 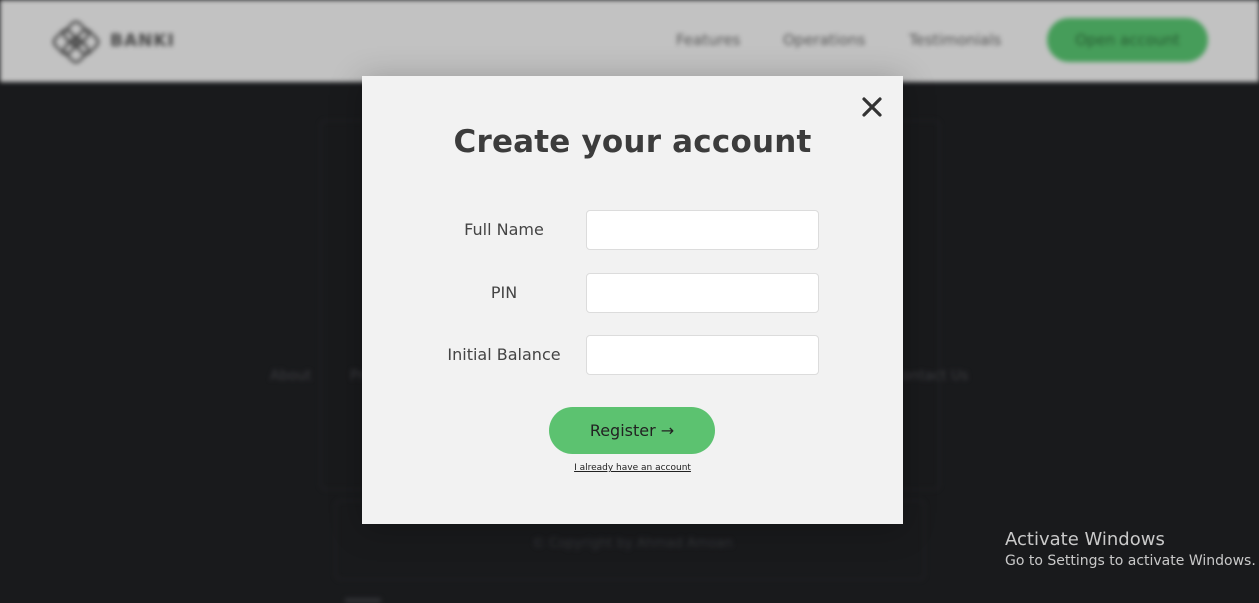 What do you see at coordinates (1130, 561) in the screenshot?
I see `watermark-subtitle: Go to Settings to activate Windows.` at bounding box center [1130, 561].